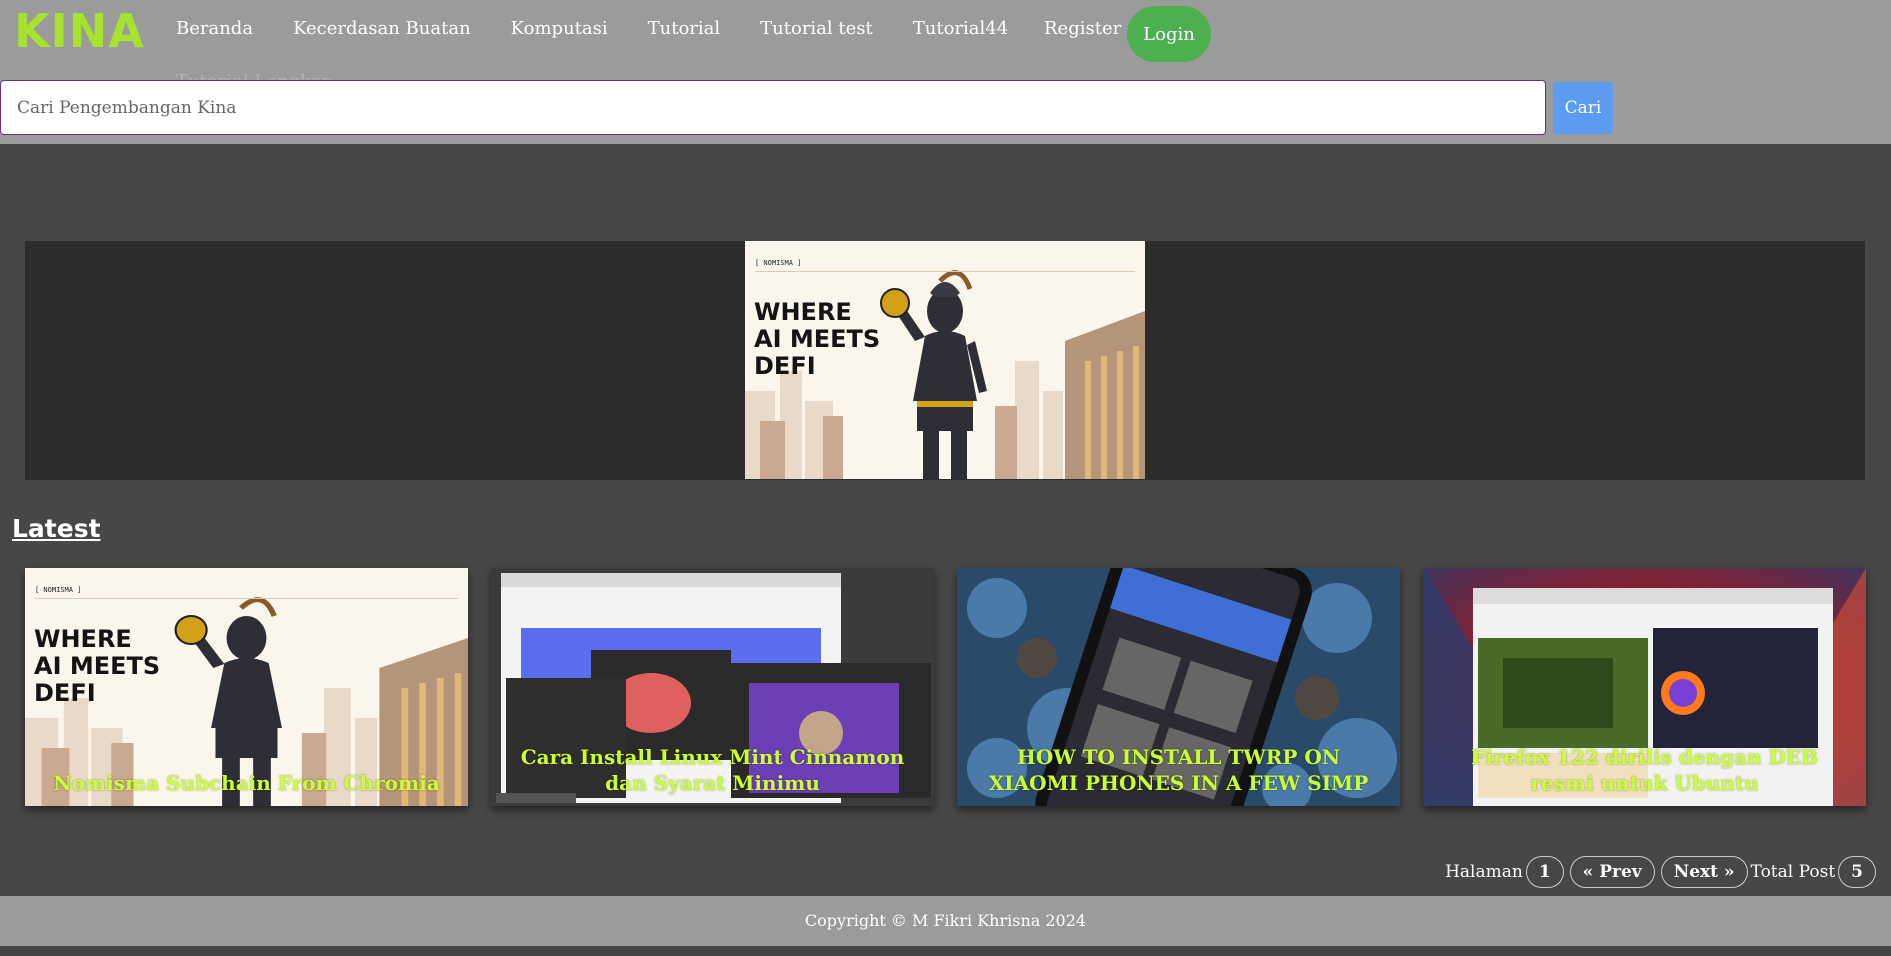  What do you see at coordinates (1704, 872) in the screenshot?
I see `next-button: Next »` at bounding box center [1704, 872].